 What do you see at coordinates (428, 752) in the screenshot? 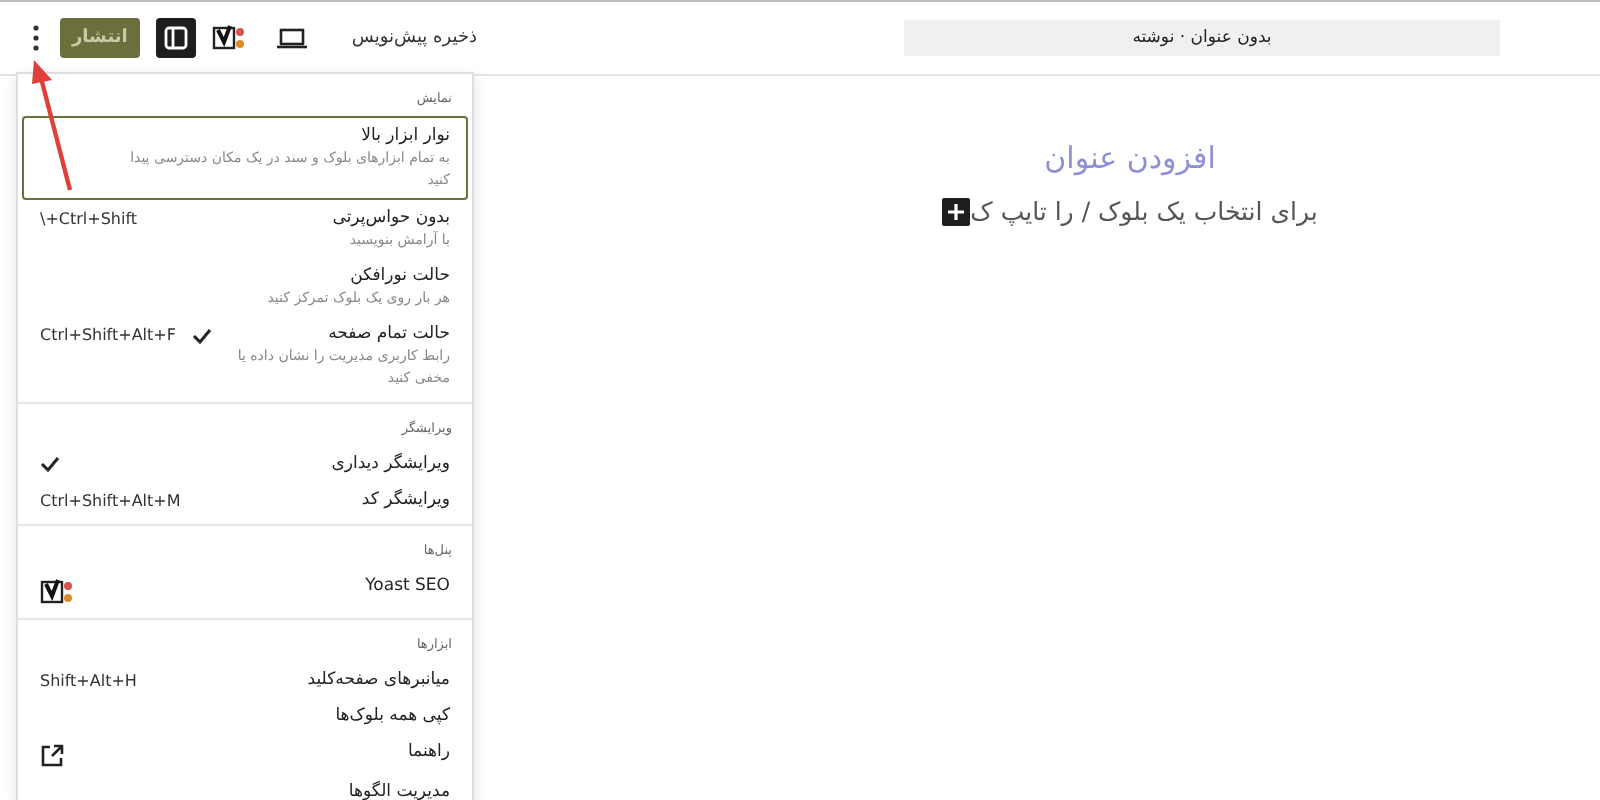
I see `item-title: راهنما` at bounding box center [428, 752].